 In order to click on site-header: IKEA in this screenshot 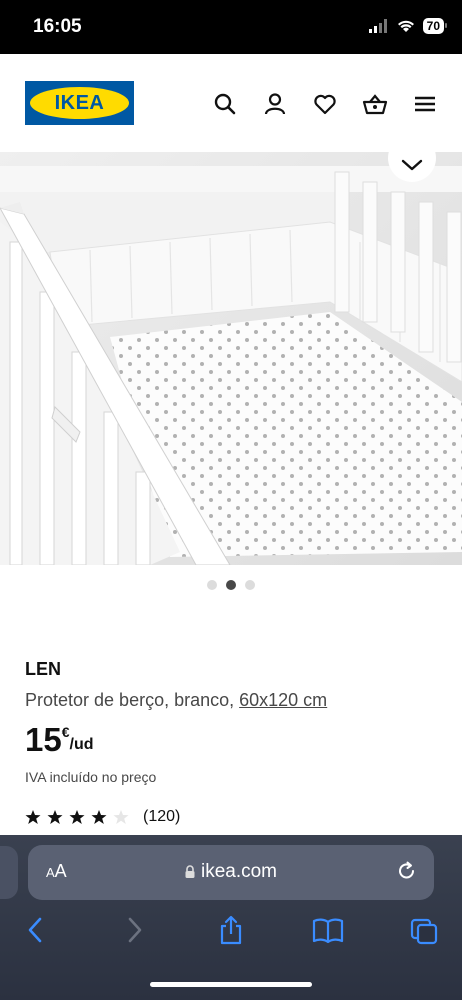, I will do `click(231, 103)`.